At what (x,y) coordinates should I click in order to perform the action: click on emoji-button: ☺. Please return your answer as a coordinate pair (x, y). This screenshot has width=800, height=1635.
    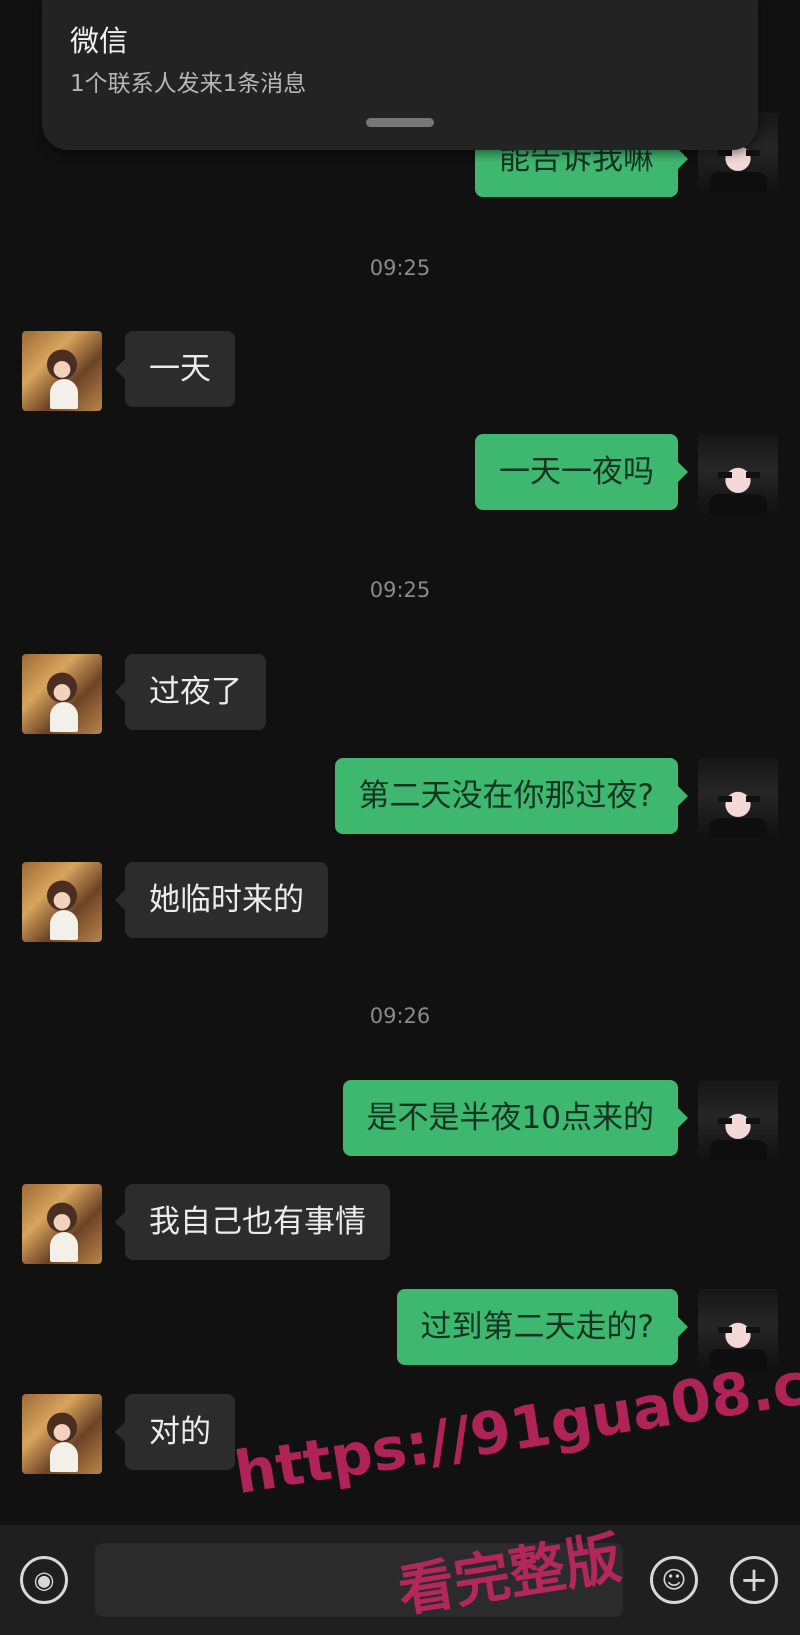
    Looking at the image, I should click on (674, 1580).